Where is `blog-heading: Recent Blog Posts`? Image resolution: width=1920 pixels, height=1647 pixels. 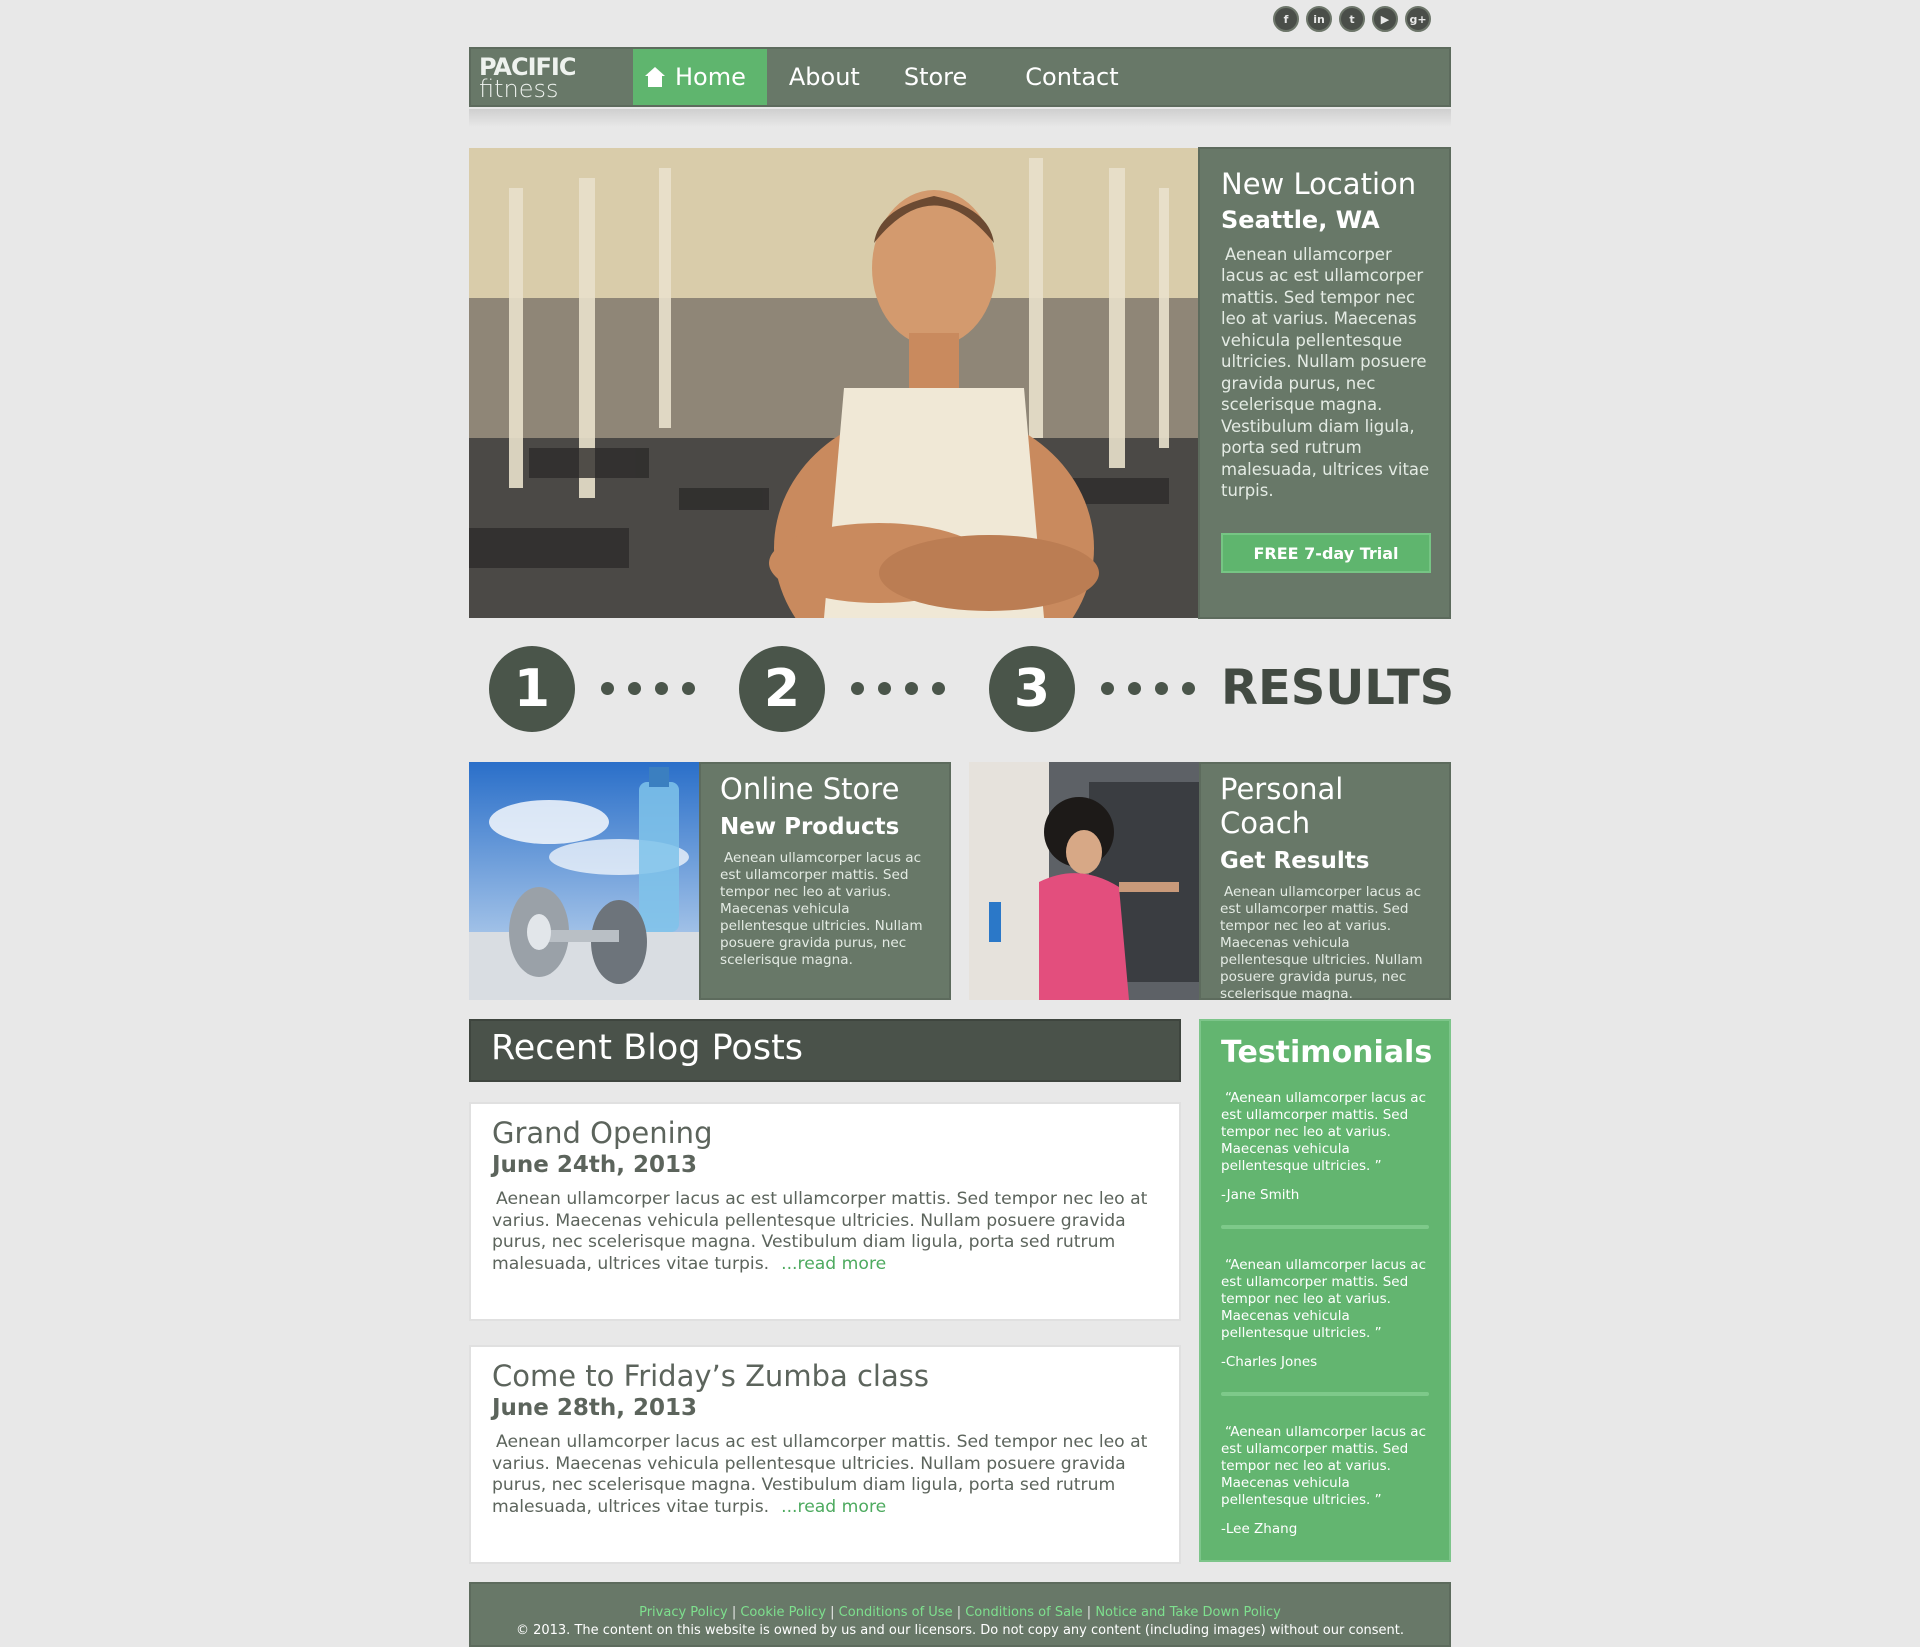
blog-heading: Recent Blog Posts is located at coordinates (825, 1050).